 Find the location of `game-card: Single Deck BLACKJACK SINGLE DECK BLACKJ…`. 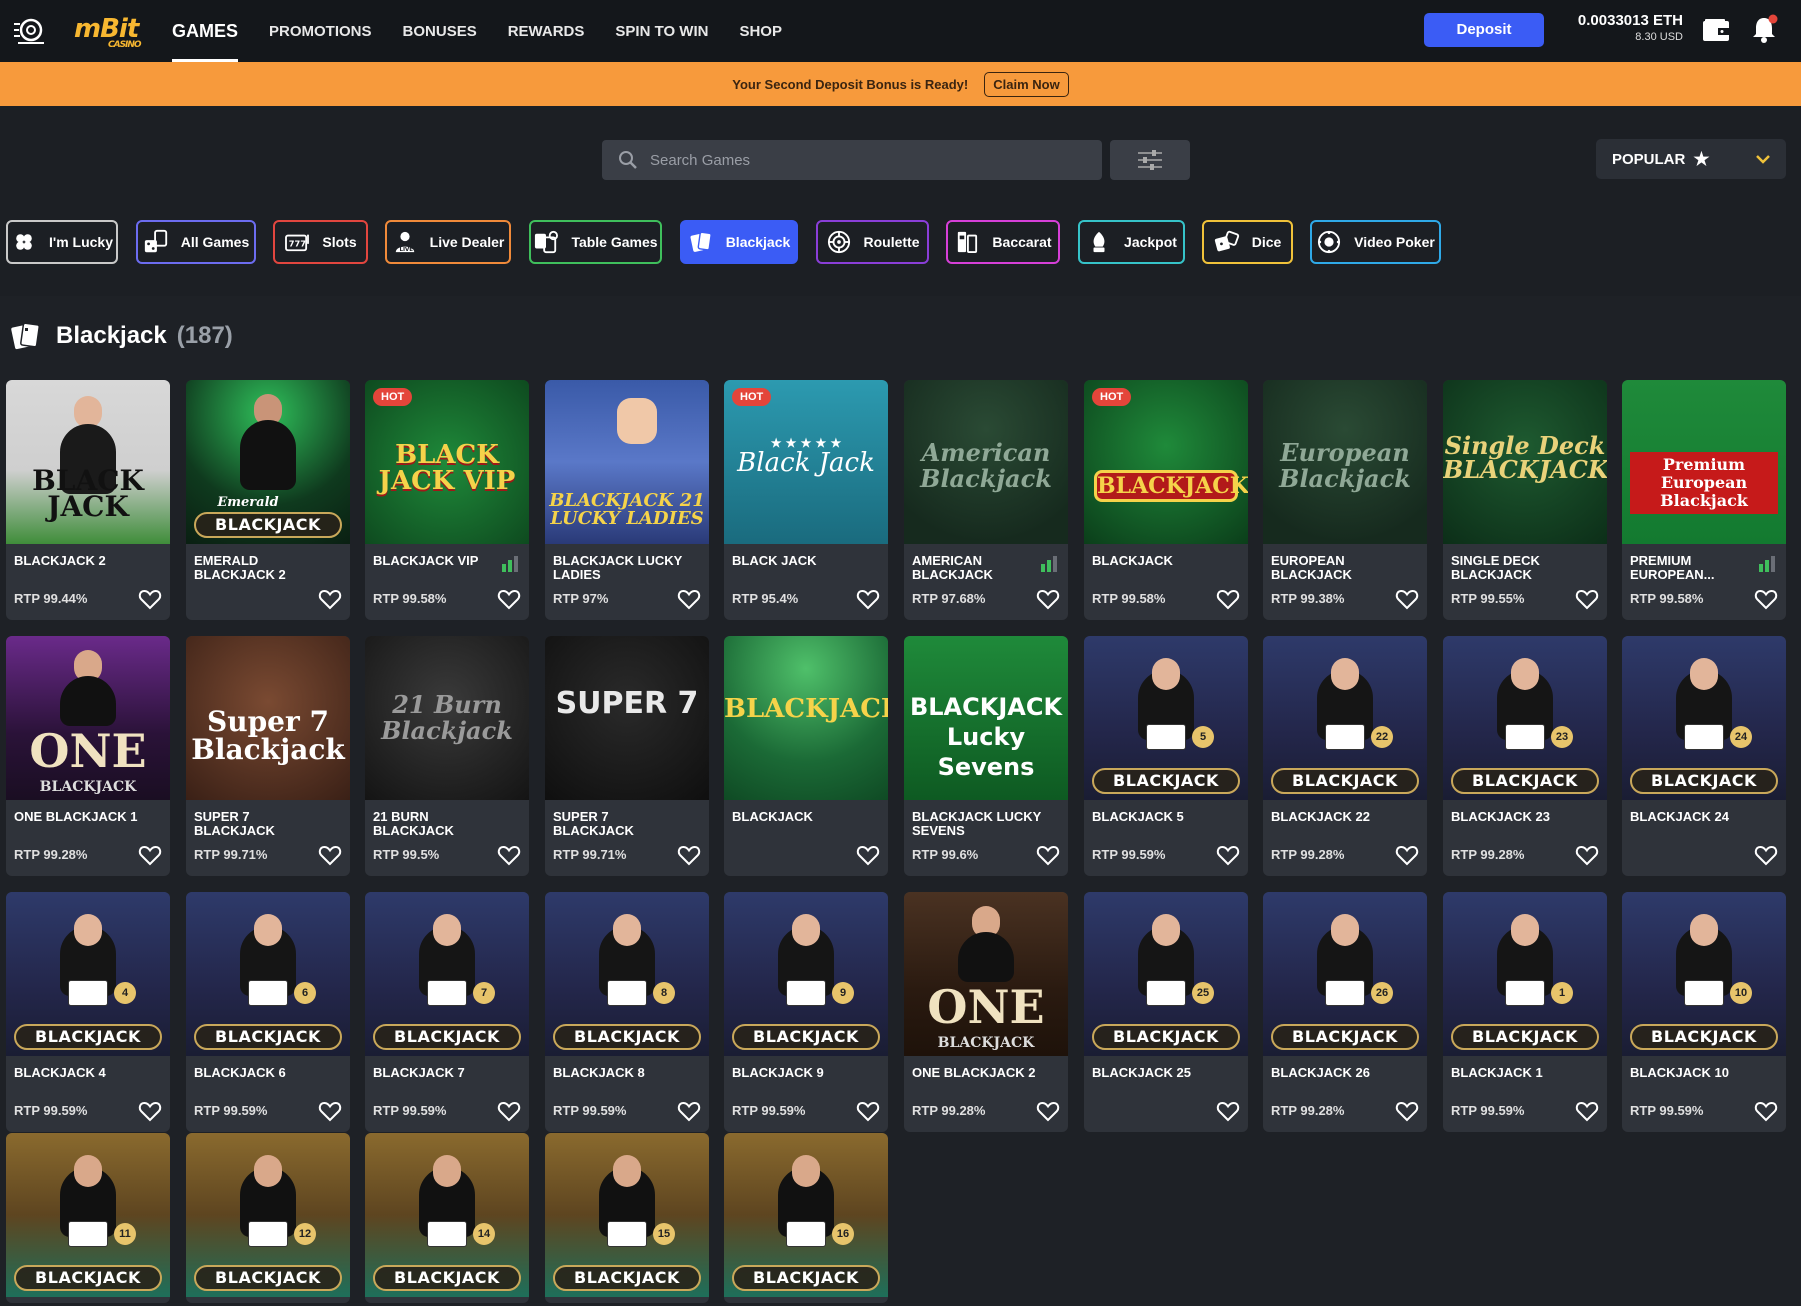

game-card: Single Deck BLACKJACK SINGLE DECK BLACKJ… is located at coordinates (1525, 500).